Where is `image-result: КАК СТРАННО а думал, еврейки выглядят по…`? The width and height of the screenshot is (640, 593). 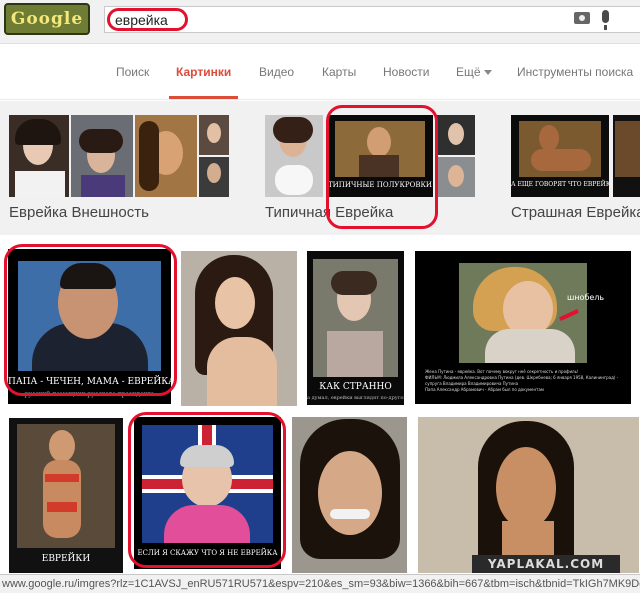
image-result: КАК СТРАННО а думал, еврейки выглядят по… is located at coordinates (355, 328).